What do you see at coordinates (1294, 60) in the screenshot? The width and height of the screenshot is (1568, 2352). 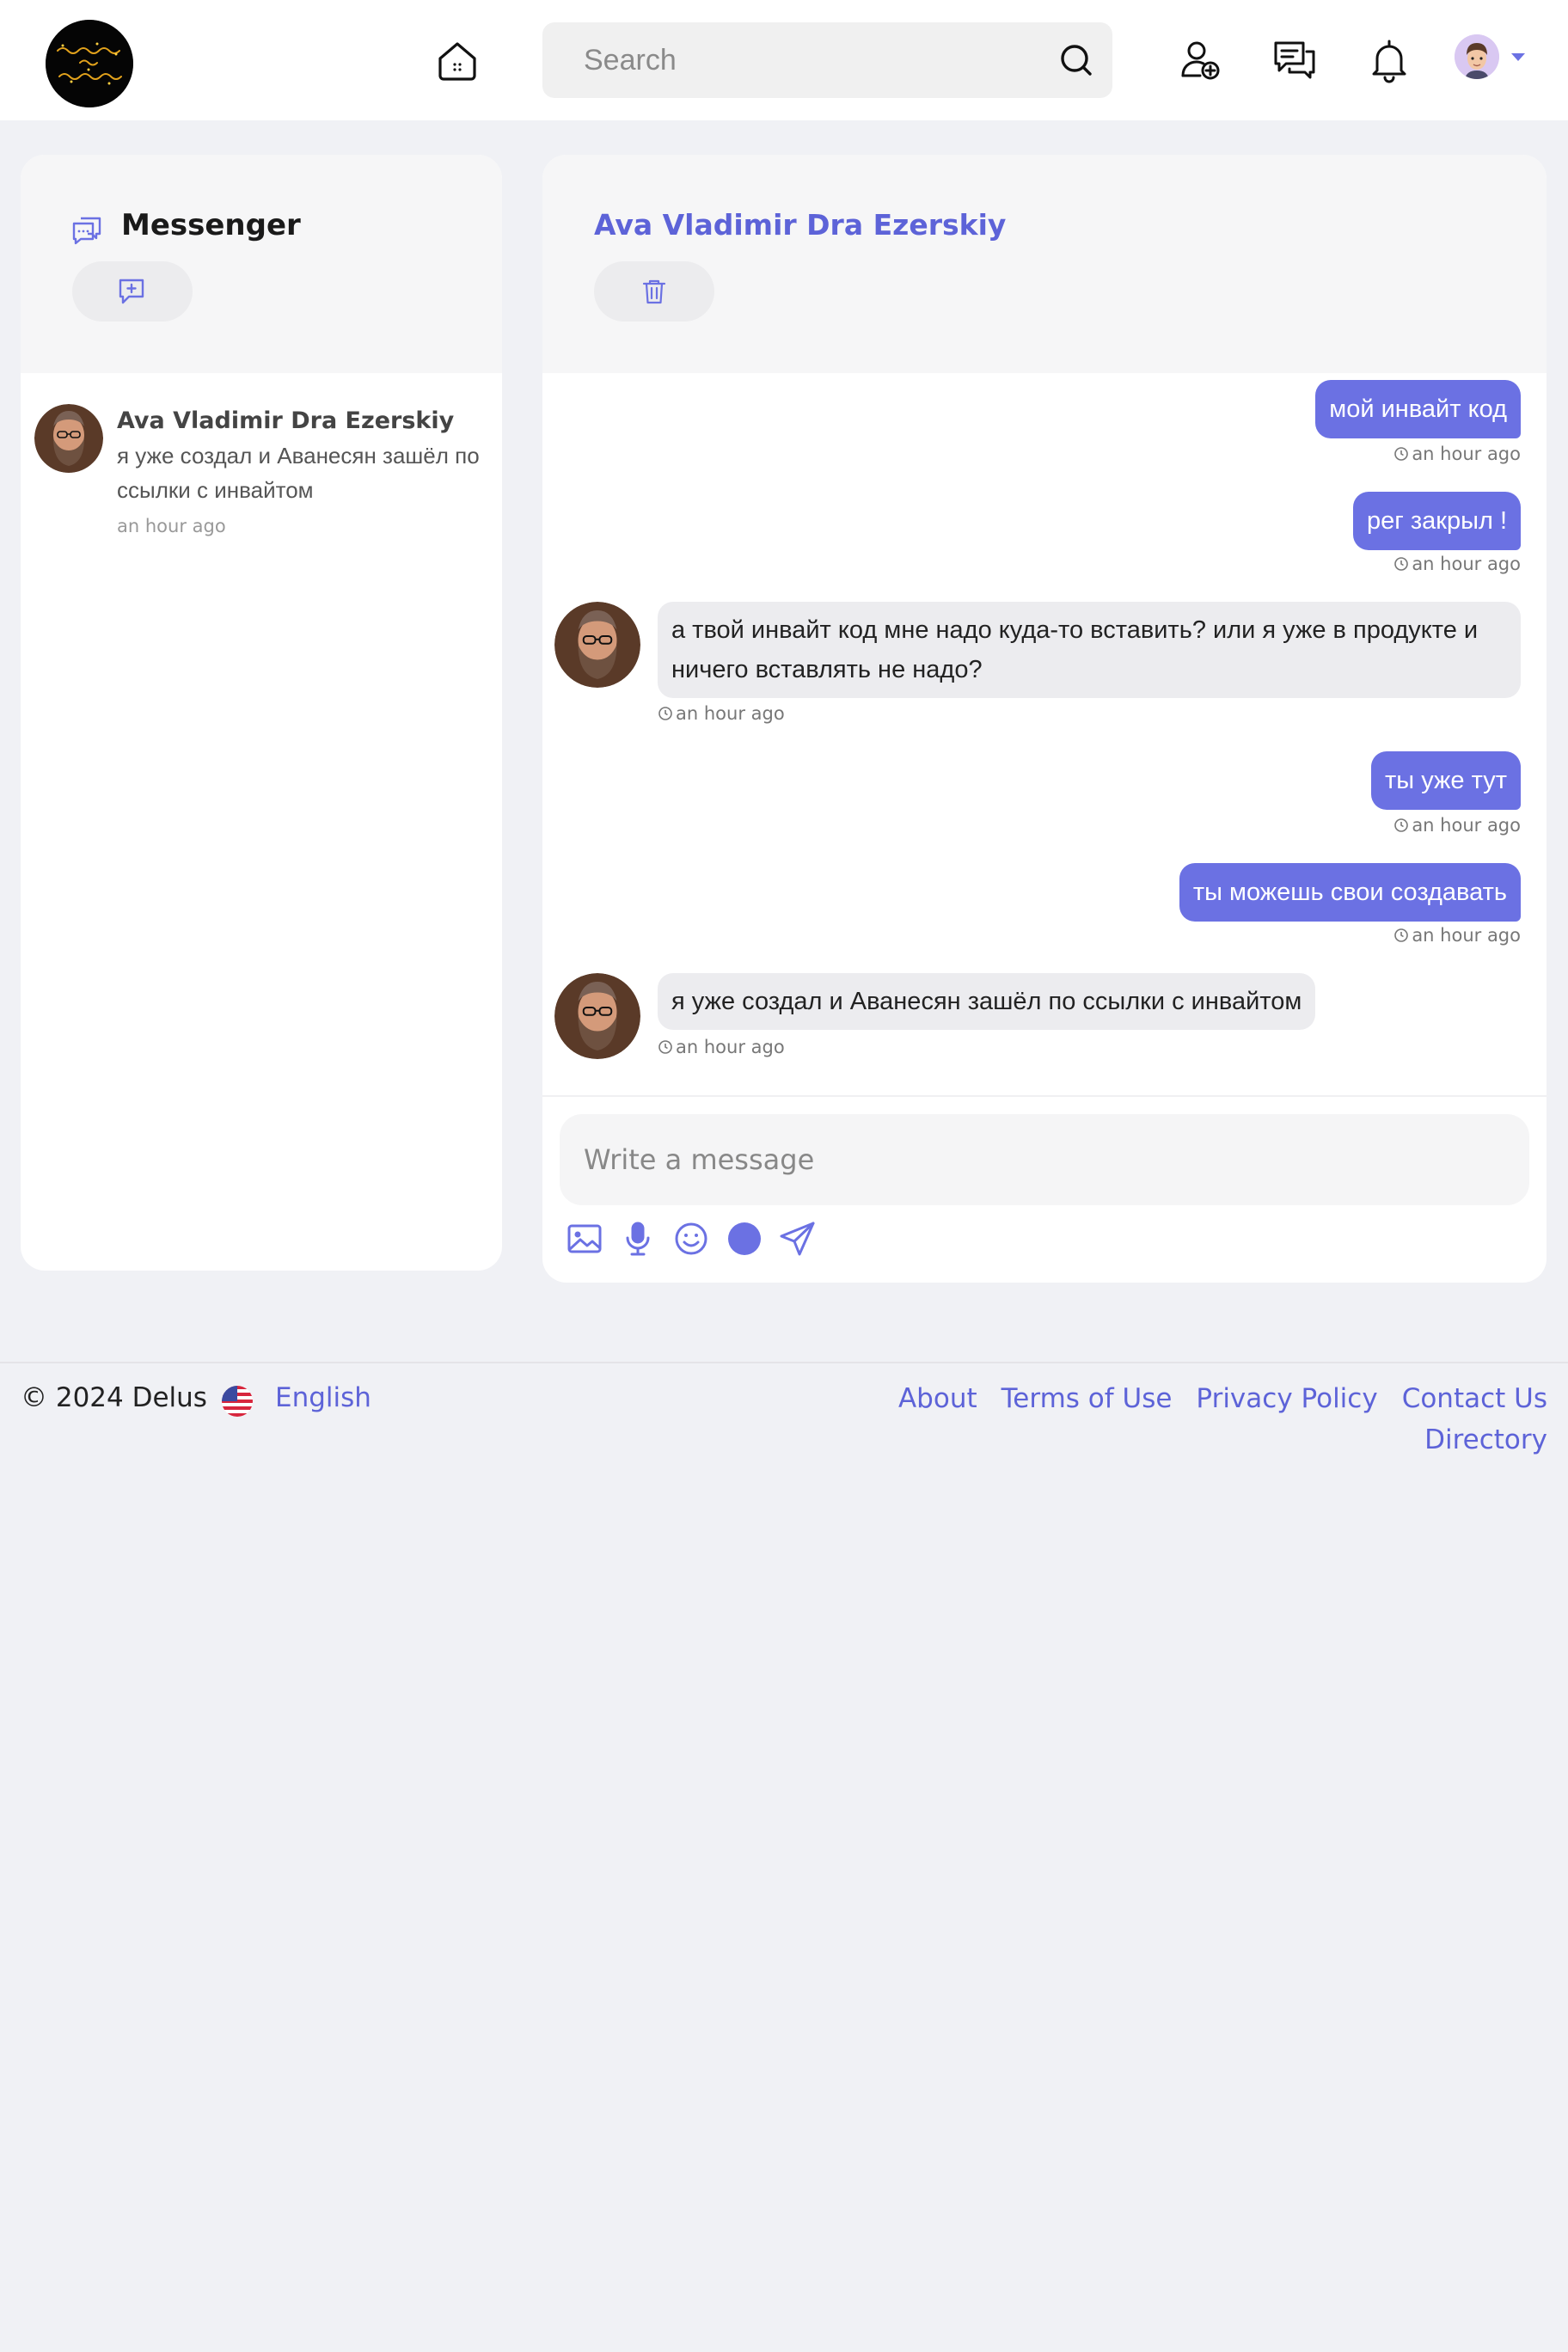 I see `messages-icon` at bounding box center [1294, 60].